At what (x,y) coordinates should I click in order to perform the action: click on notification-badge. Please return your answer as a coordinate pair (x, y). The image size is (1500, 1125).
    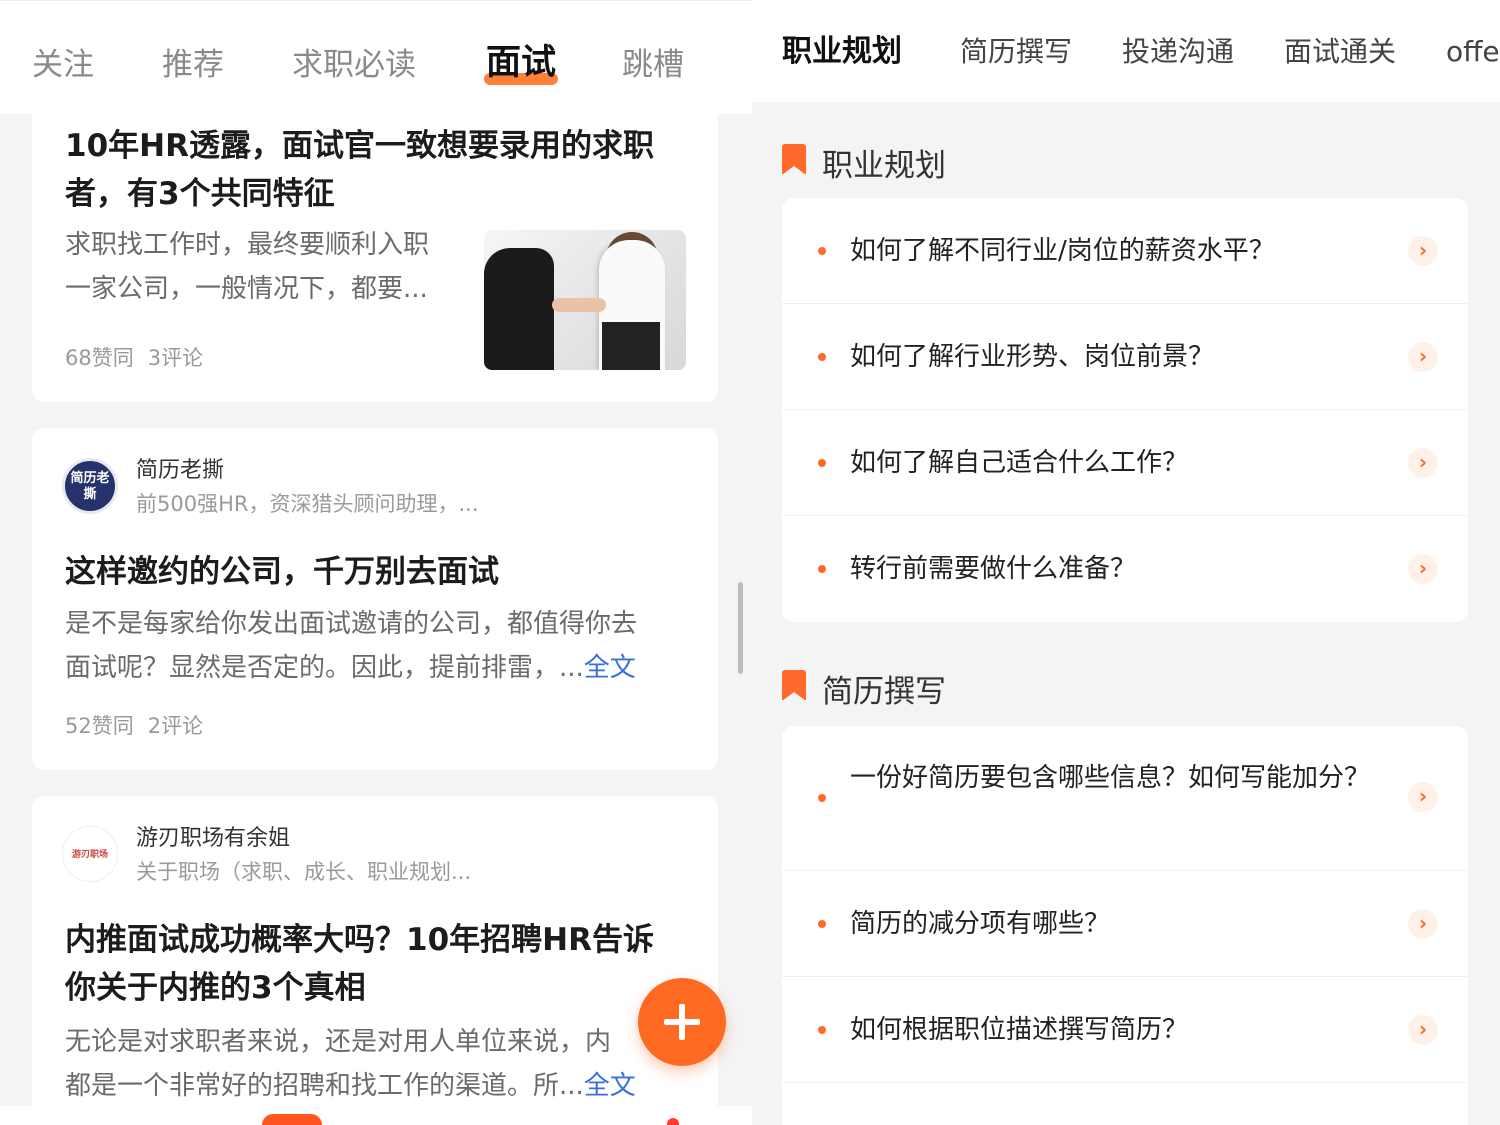
    Looking at the image, I should click on (292, 1119).